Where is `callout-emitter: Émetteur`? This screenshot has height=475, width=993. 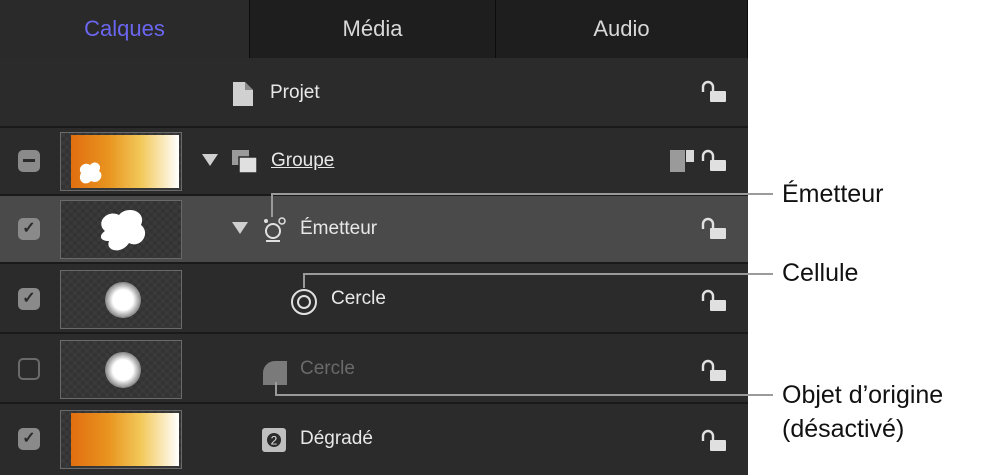
callout-emitter: Émetteur is located at coordinates (833, 194).